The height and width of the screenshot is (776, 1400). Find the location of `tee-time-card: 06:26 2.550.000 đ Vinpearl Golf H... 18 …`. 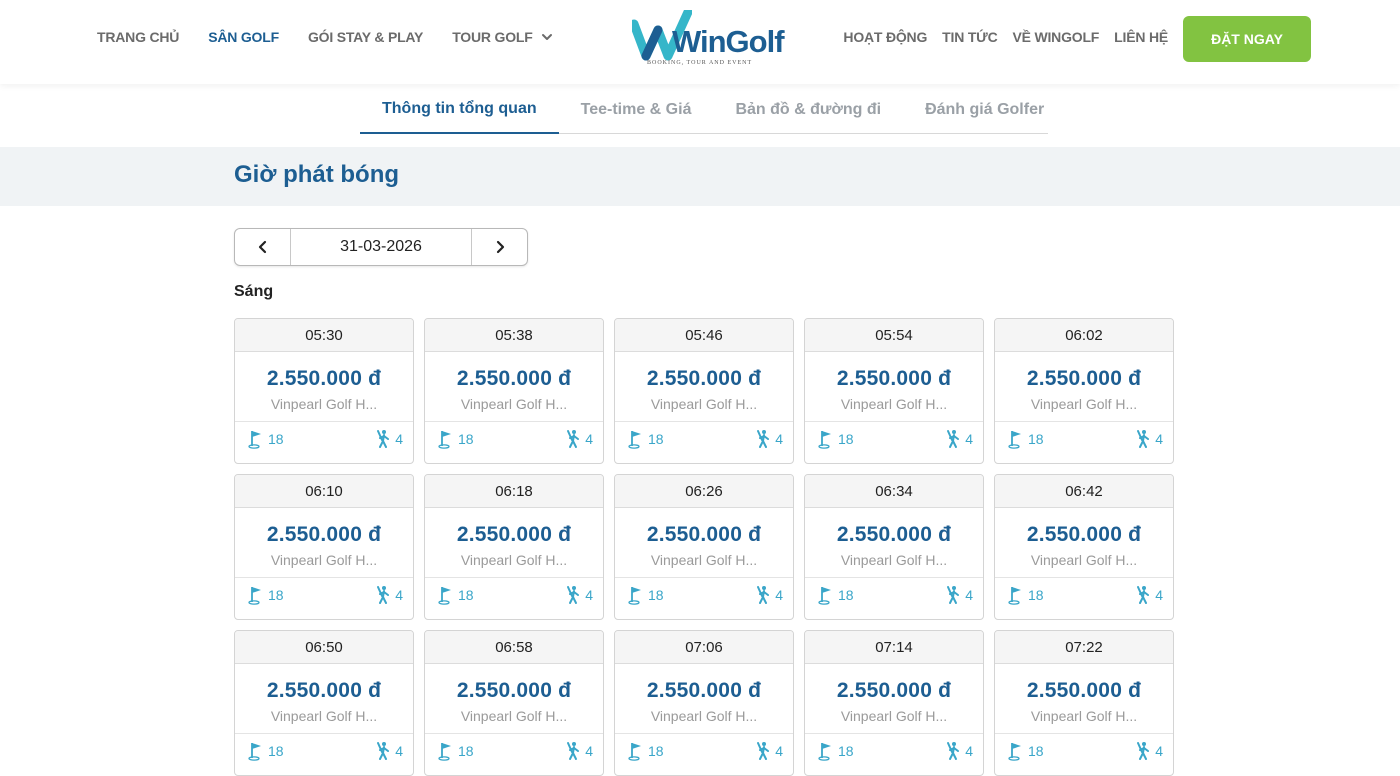

tee-time-card: 06:26 2.550.000 đ Vinpearl Golf H... 18 … is located at coordinates (704, 547).